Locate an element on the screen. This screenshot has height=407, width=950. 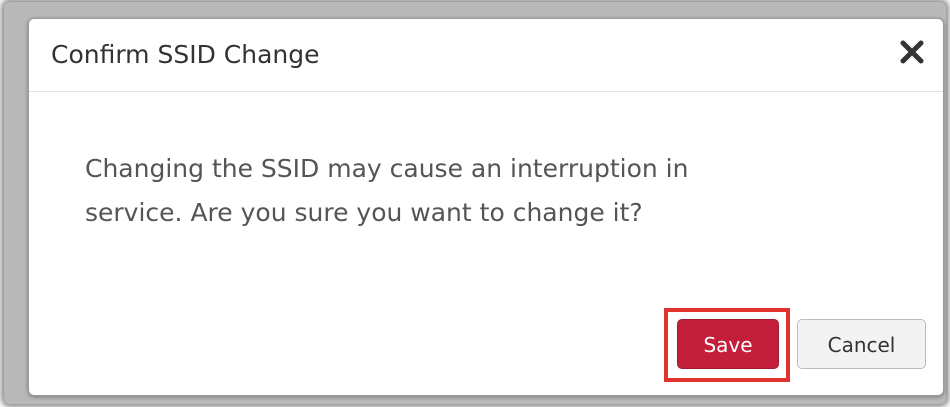
close-button is located at coordinates (912, 52).